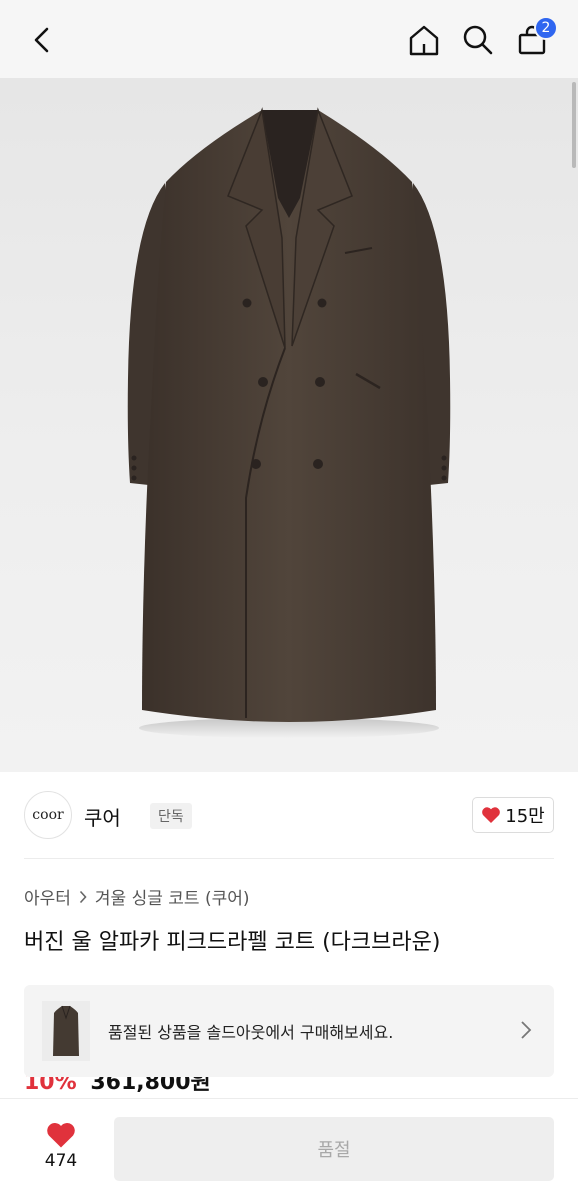  I want to click on brand-like-button: 15만, so click(513, 815).